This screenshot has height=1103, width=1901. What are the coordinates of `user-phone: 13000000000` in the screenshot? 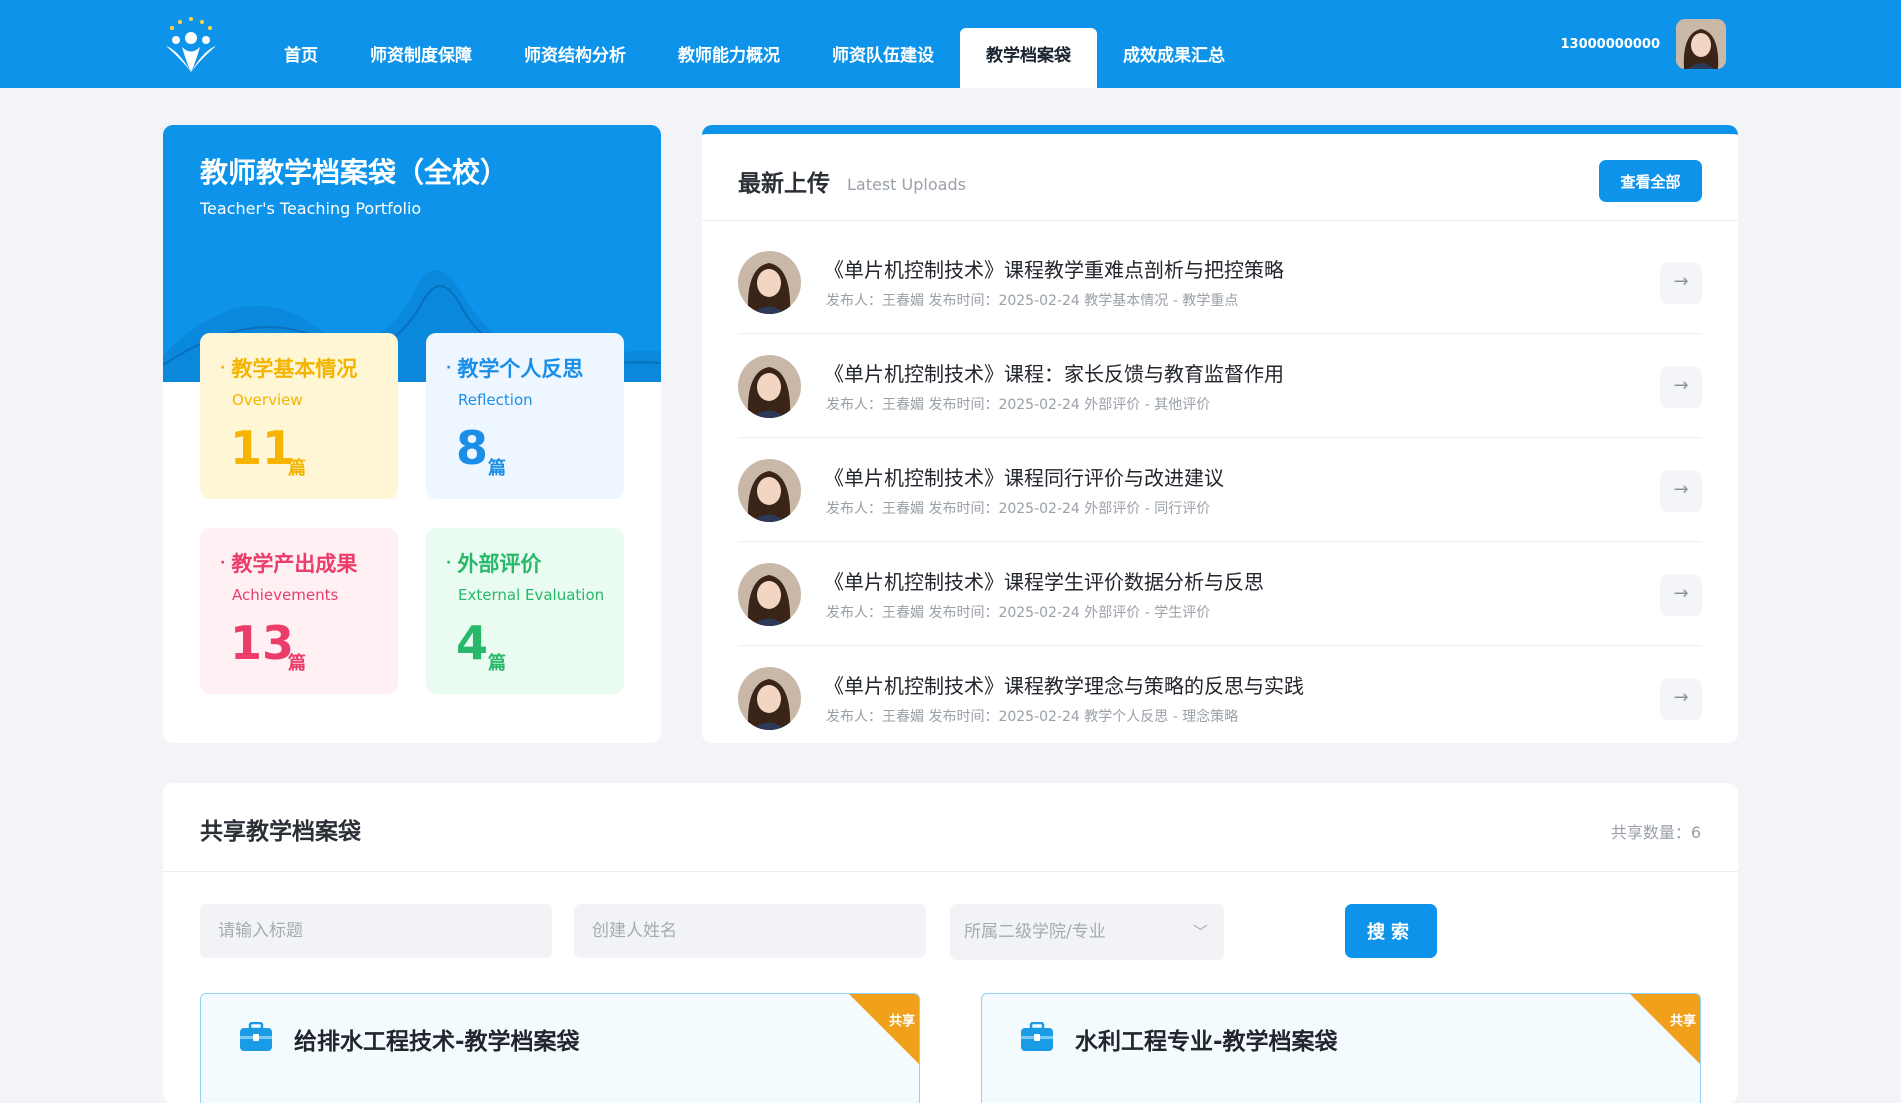 It's located at (1610, 44).